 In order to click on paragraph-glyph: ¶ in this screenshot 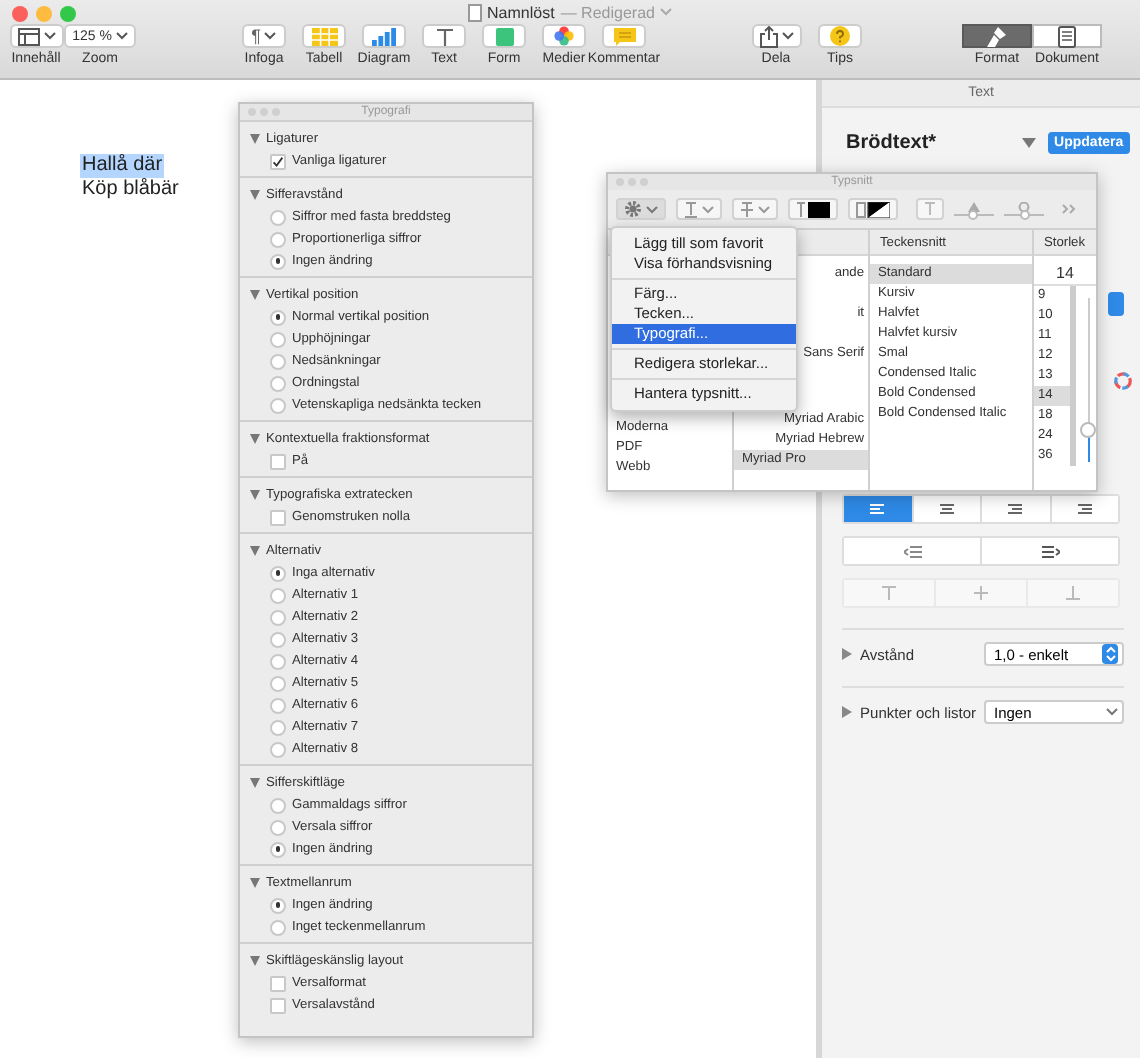, I will do `click(256, 36)`.